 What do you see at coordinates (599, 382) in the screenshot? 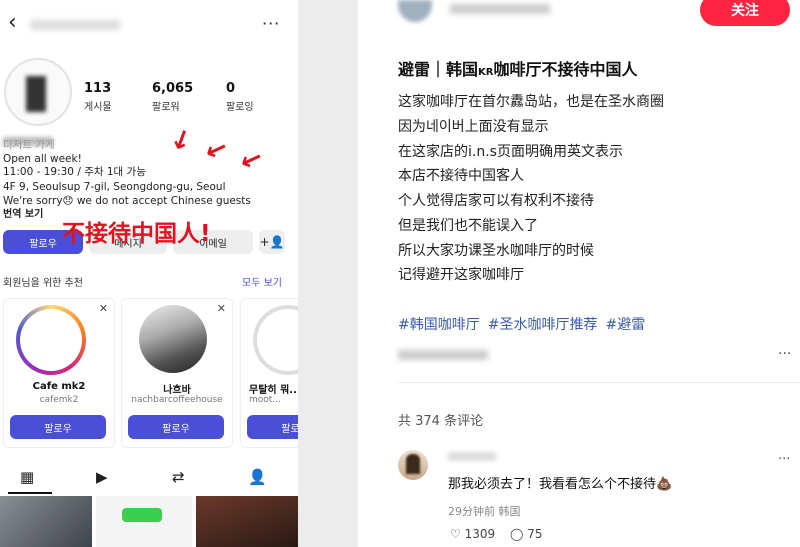
I see `divider` at bounding box center [599, 382].